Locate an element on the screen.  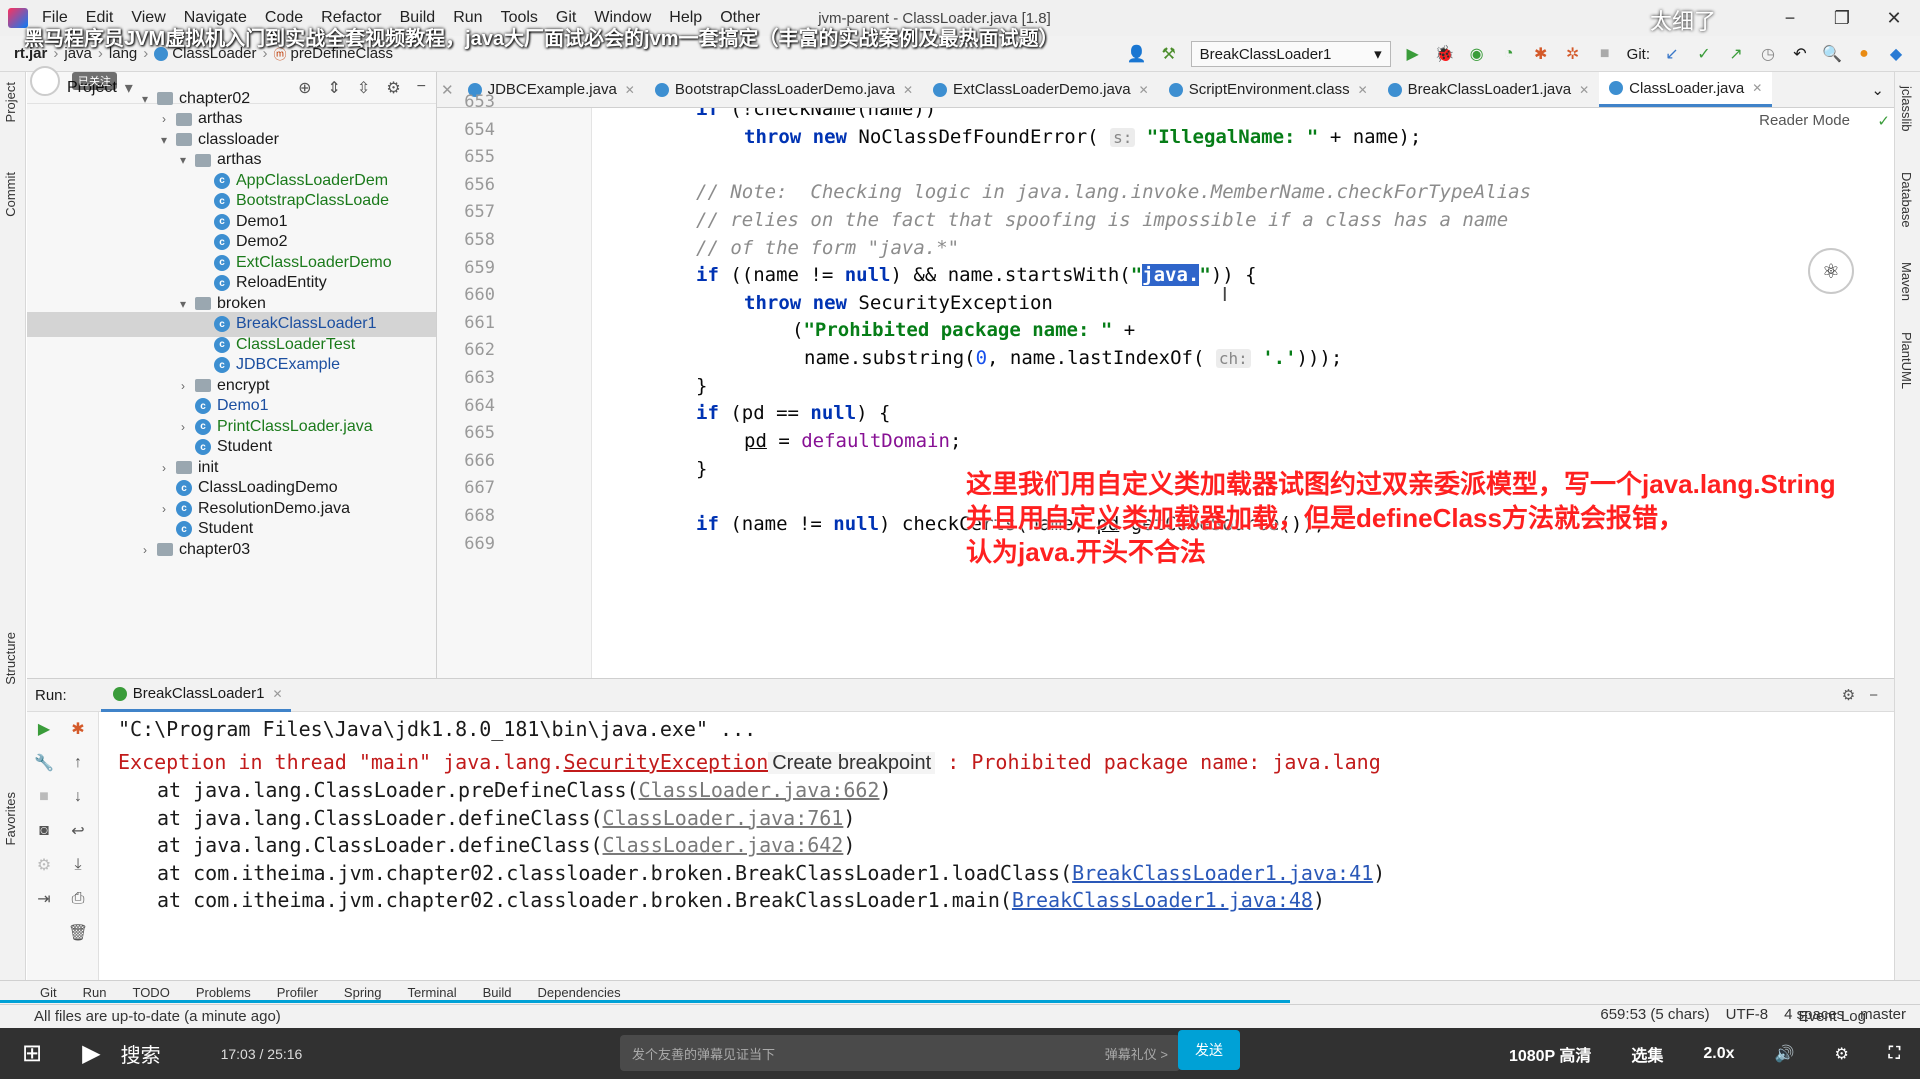
bottom-tab: Build is located at coordinates (497, 992).